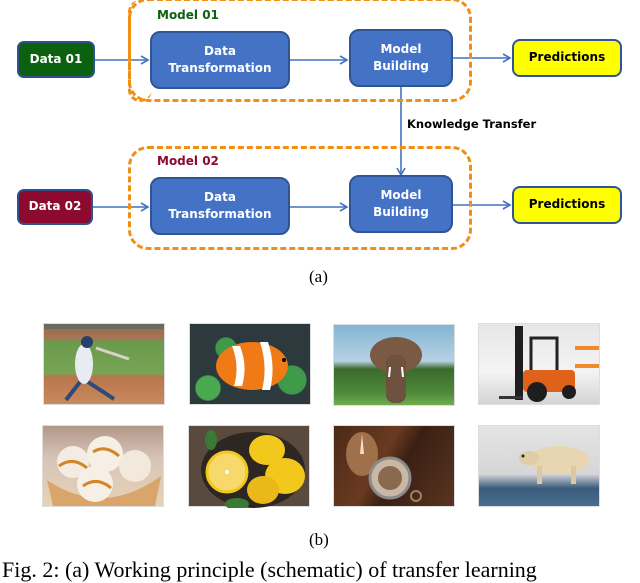 The height and width of the screenshot is (583, 640). I want to click on baseball-photo, so click(104, 364).